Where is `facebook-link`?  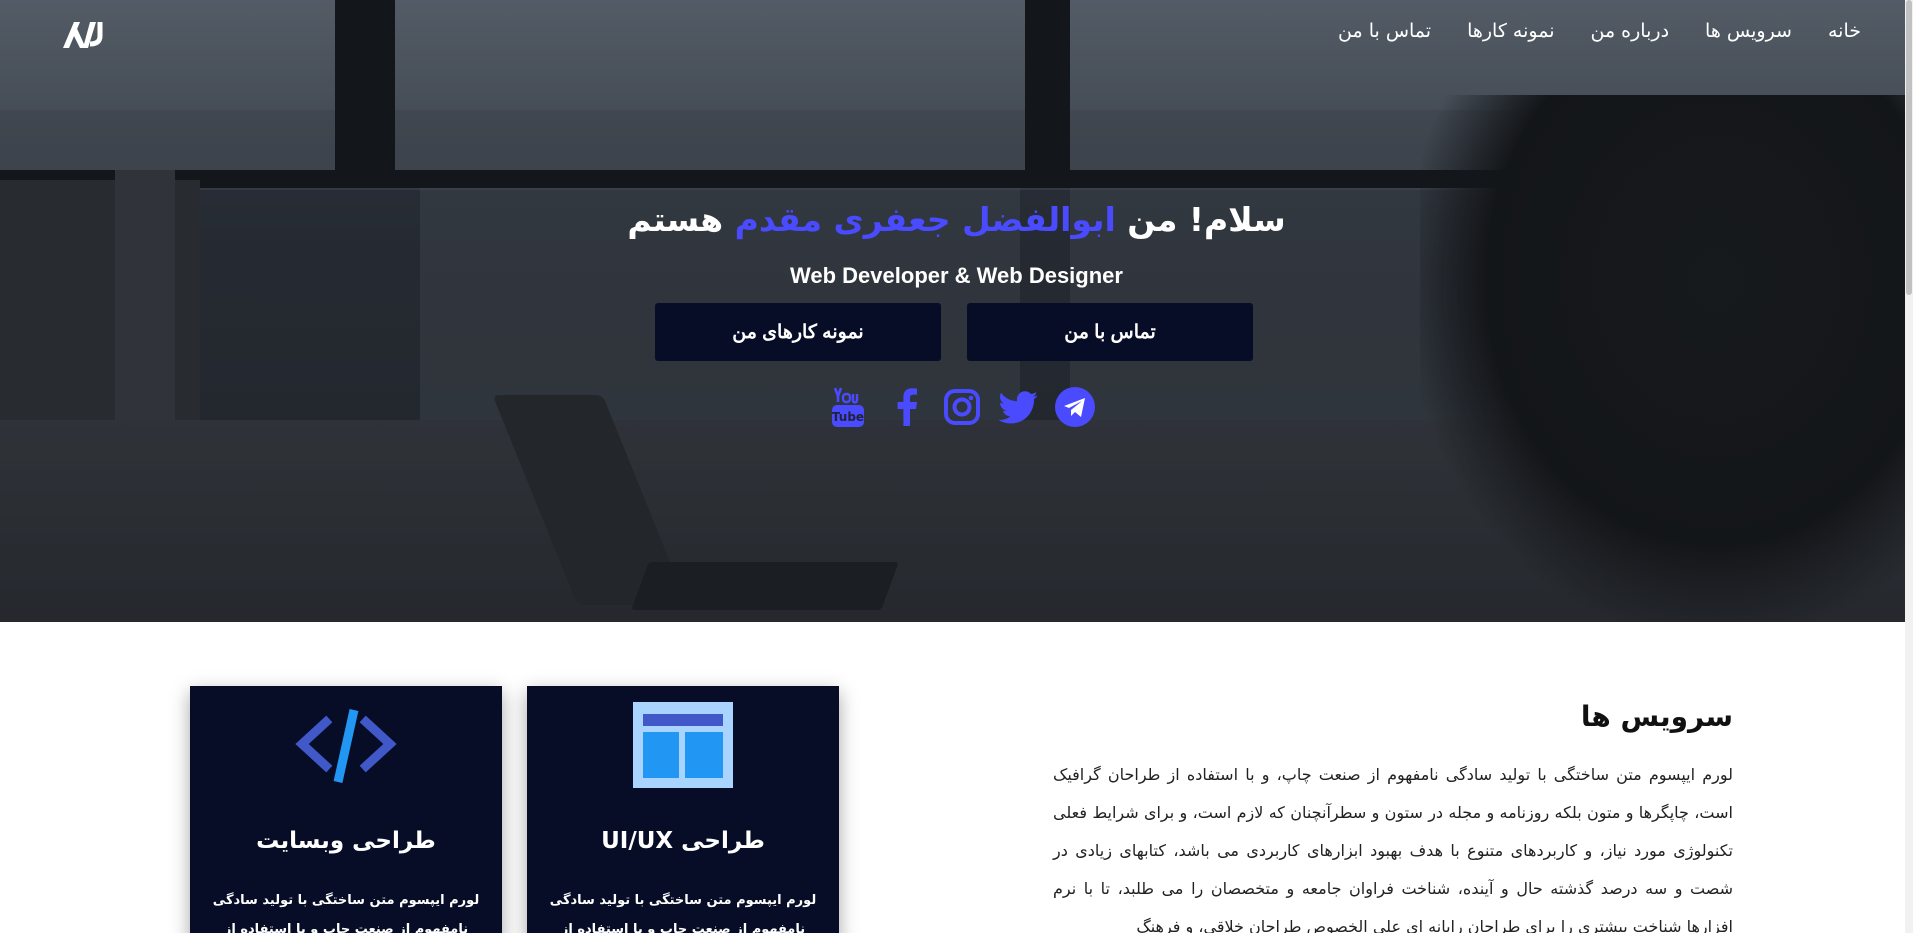
facebook-link is located at coordinates (907, 407).